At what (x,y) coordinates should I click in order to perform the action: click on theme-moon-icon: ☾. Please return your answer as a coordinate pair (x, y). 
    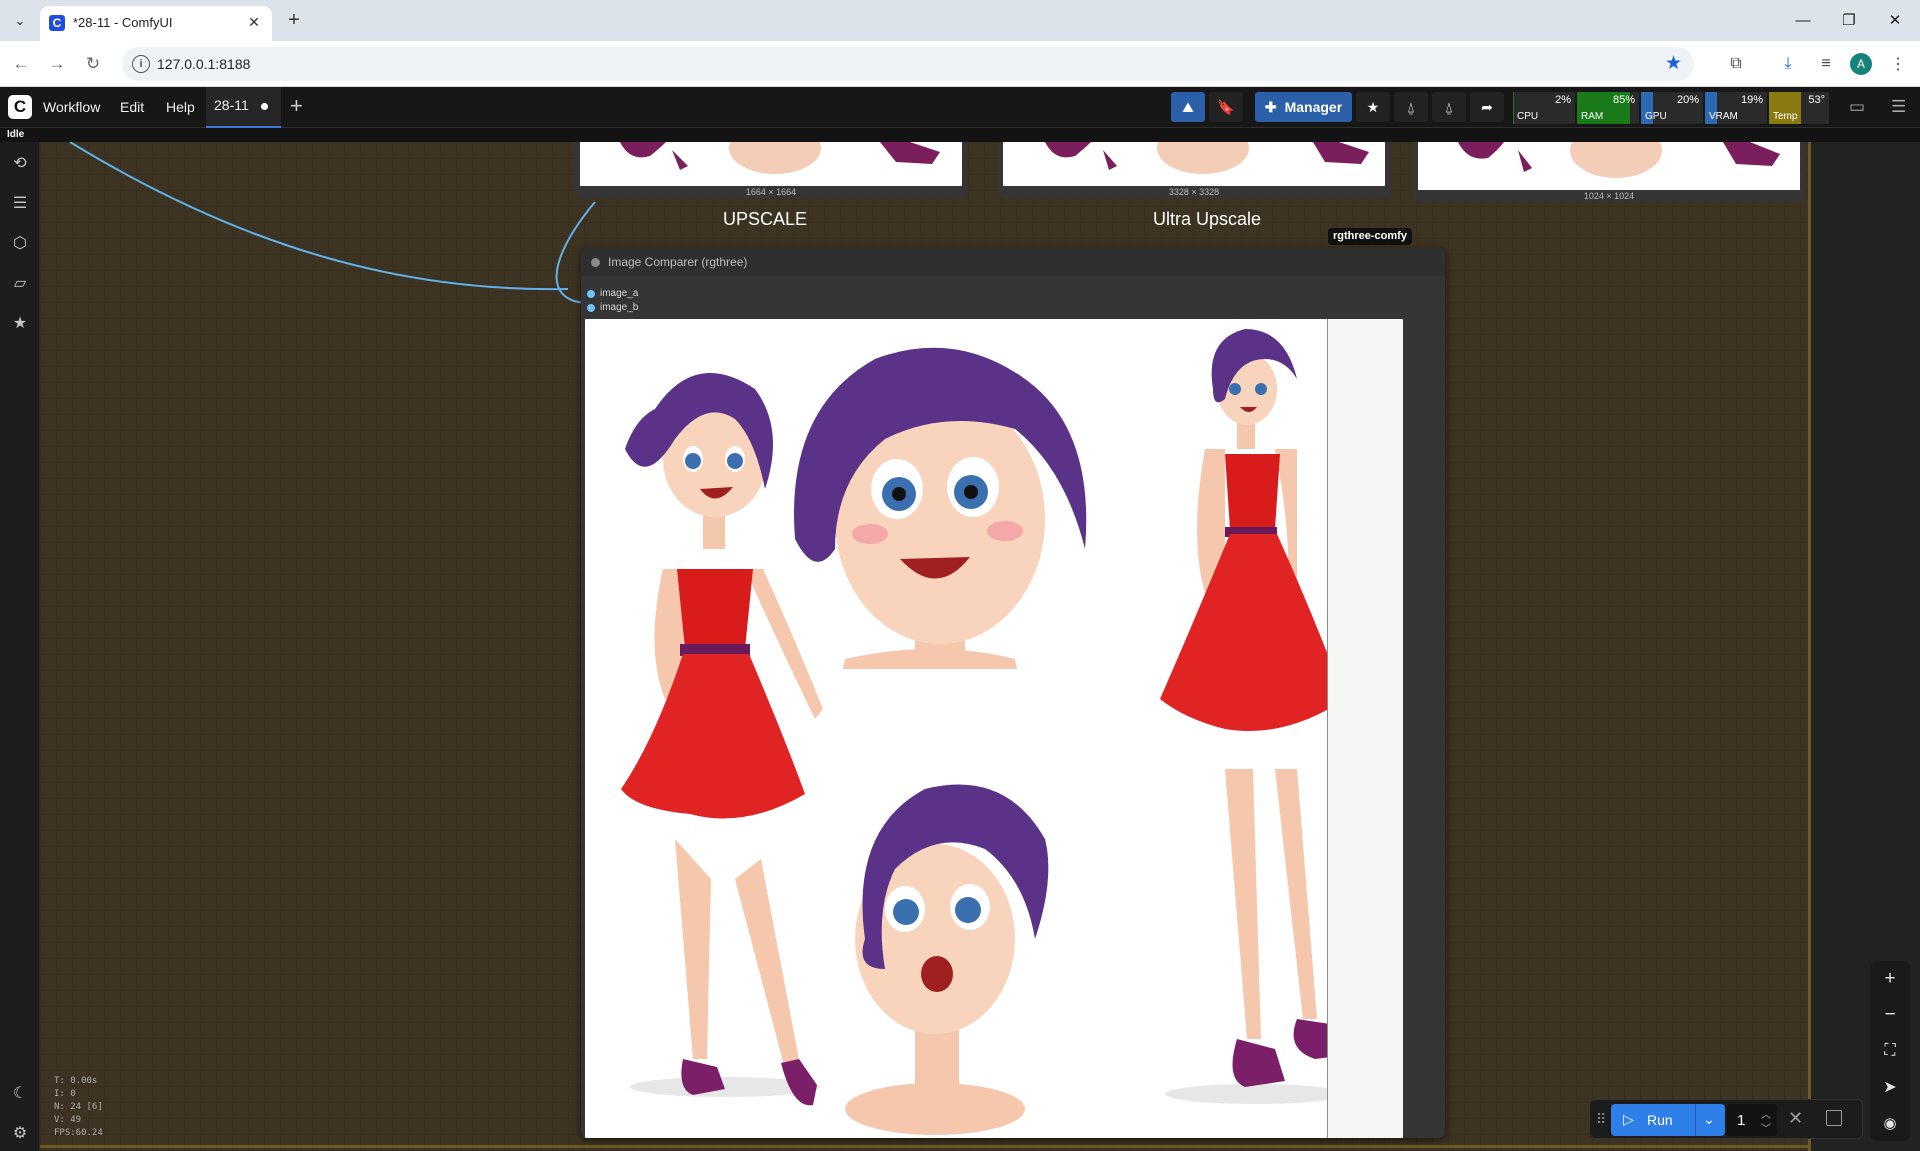
    Looking at the image, I should click on (20, 1093).